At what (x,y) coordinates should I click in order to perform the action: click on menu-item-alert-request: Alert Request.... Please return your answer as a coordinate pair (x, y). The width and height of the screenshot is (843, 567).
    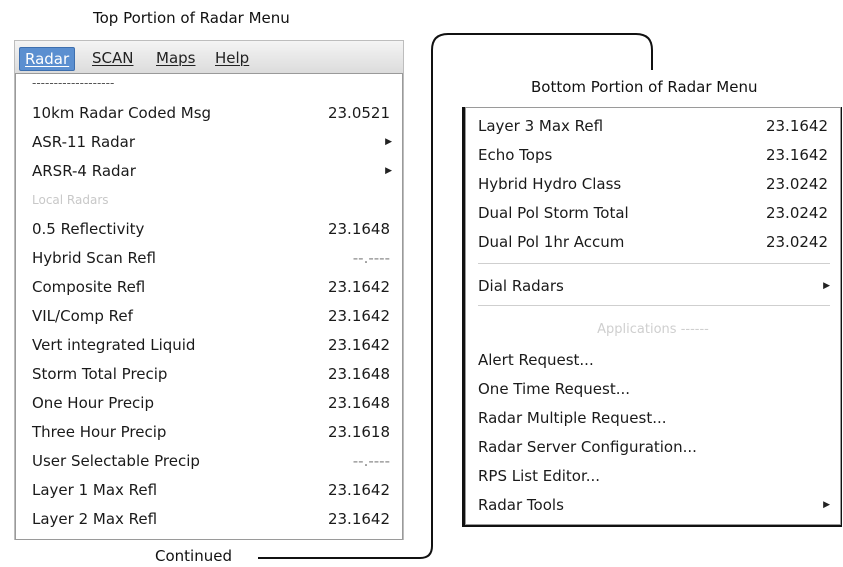
    Looking at the image, I should click on (653, 361).